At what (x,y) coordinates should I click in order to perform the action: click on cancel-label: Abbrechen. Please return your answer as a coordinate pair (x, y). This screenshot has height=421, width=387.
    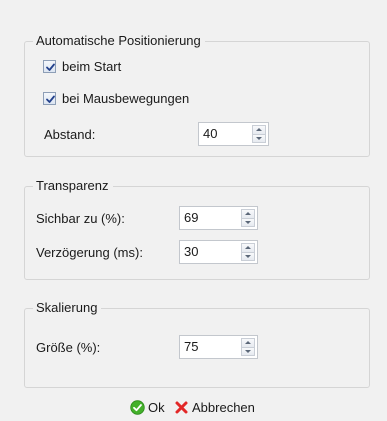
    Looking at the image, I should click on (223, 407).